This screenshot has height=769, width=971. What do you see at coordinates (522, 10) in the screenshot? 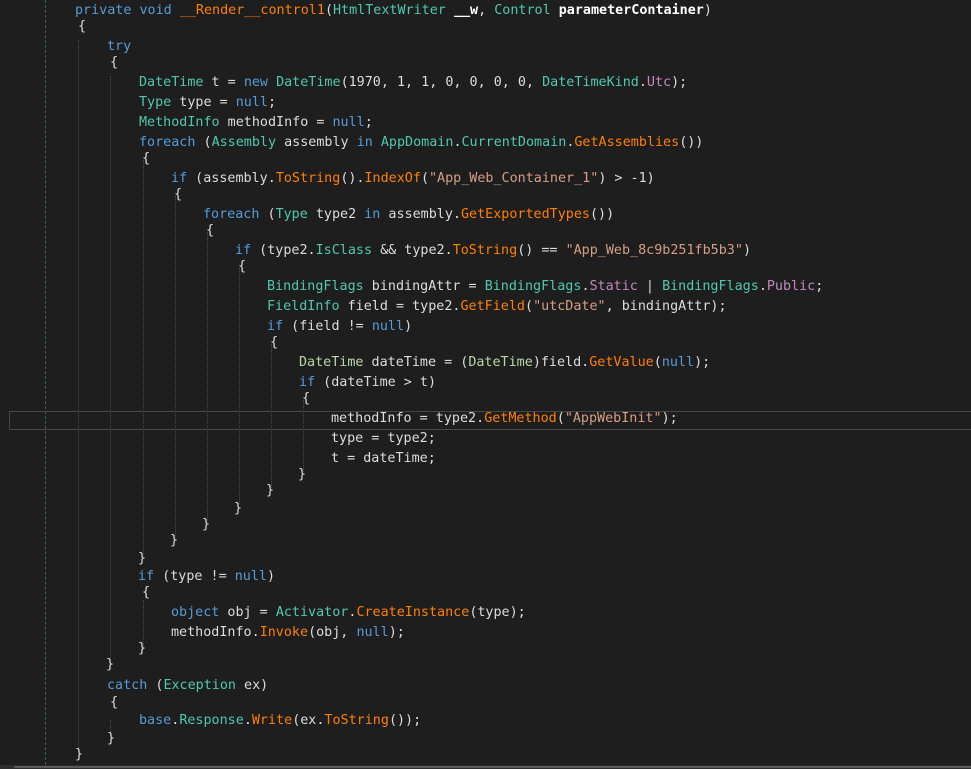
I see `code-token: Control` at bounding box center [522, 10].